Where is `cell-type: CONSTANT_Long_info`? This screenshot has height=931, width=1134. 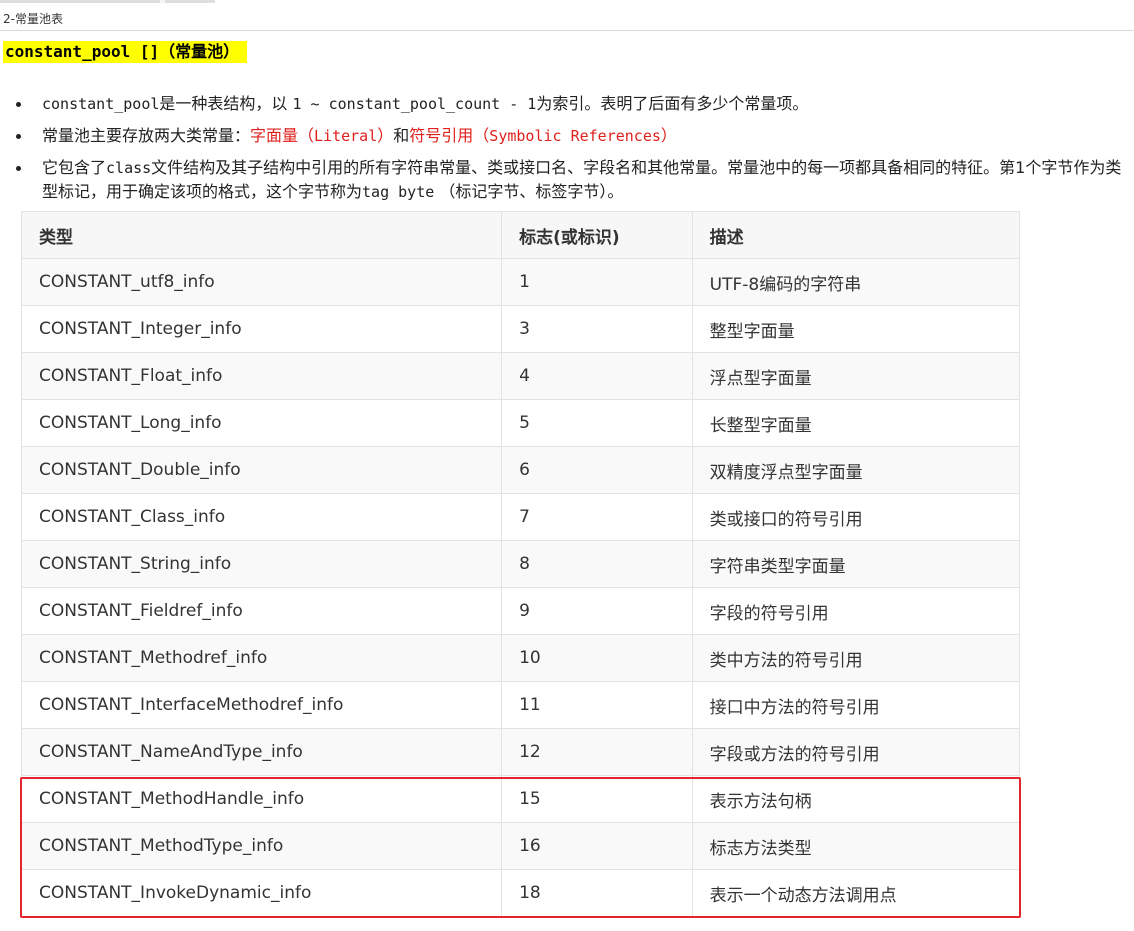
cell-type: CONSTANT_Long_info is located at coordinates (261, 423).